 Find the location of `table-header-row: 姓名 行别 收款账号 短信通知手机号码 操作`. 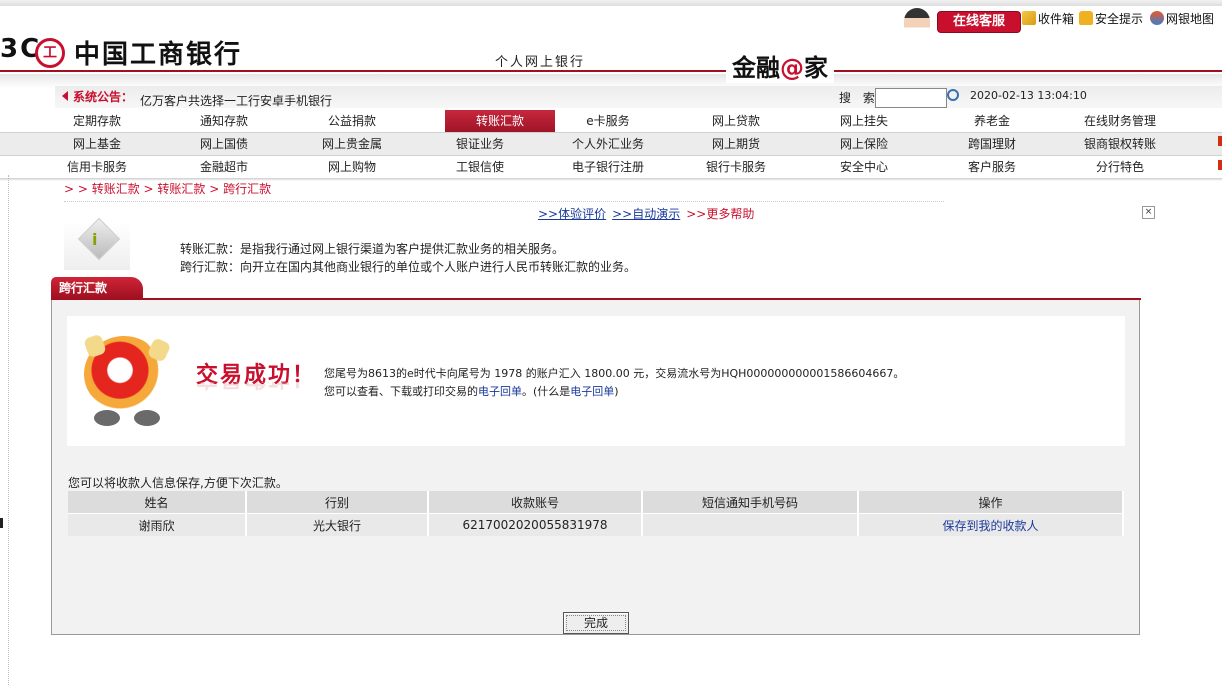

table-header-row: 姓名 行别 收款账号 短信通知手机号码 操作 is located at coordinates (596, 502).